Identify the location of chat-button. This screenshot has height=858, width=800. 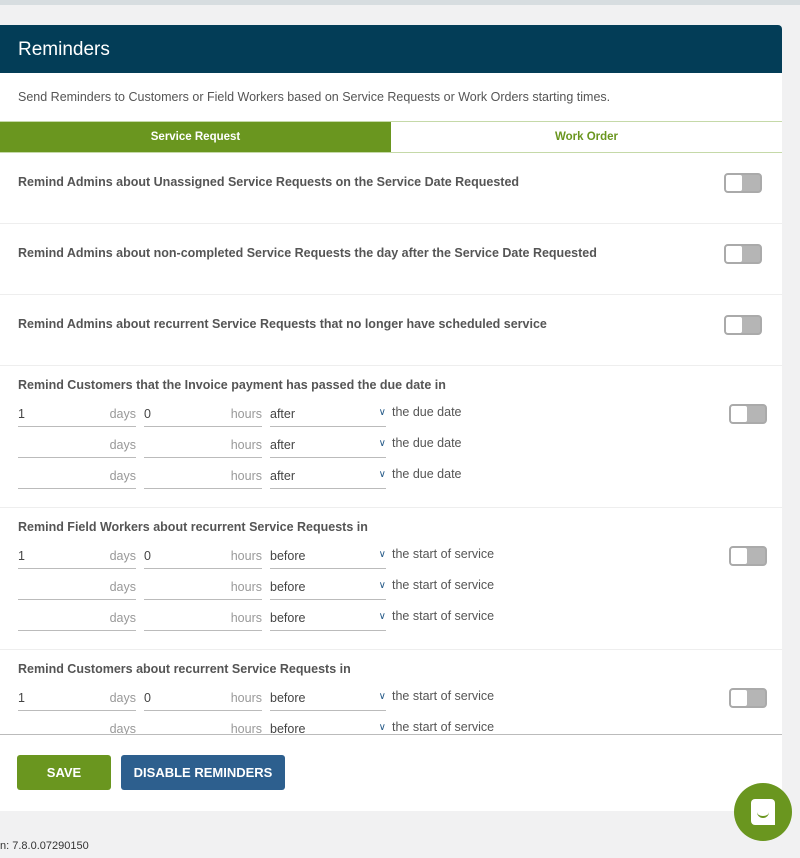
(763, 812).